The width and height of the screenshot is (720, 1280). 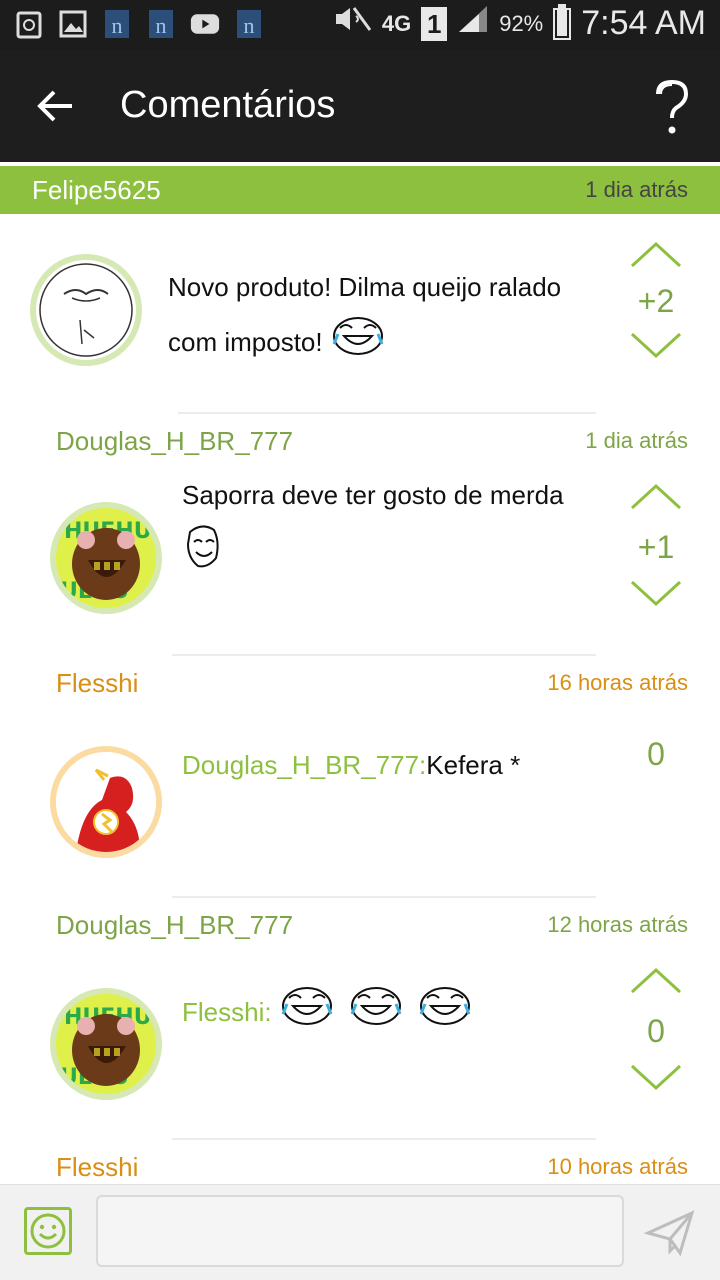 I want to click on comment-header: Douglas_H_BR_777 1 dia atrás, so click(x=360, y=441).